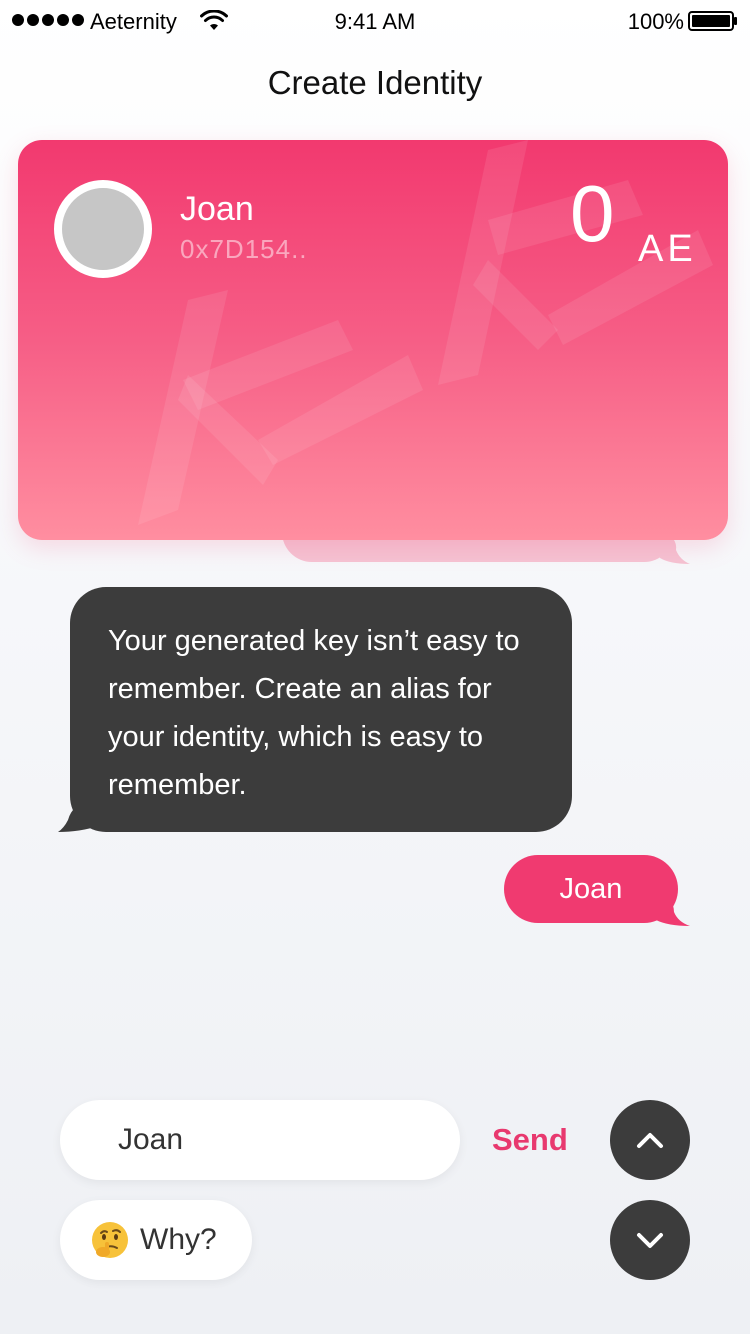  I want to click on identity-address: 0x7D154.., so click(244, 249).